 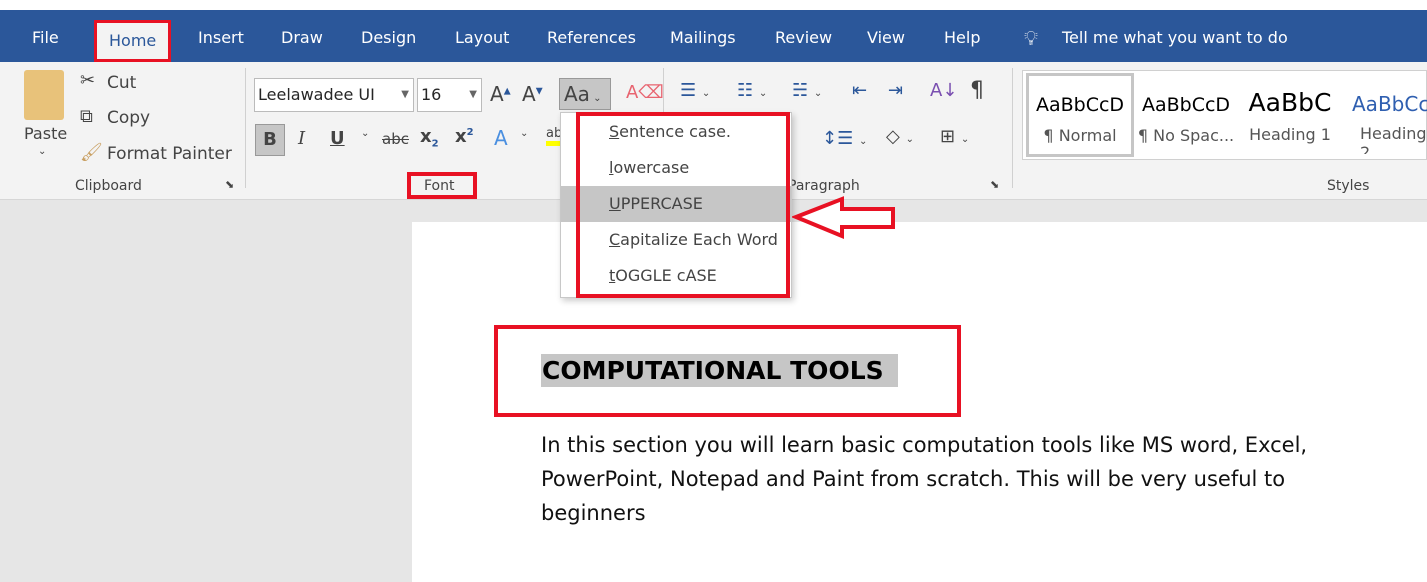 I want to click on tab-file: File, so click(x=45, y=36).